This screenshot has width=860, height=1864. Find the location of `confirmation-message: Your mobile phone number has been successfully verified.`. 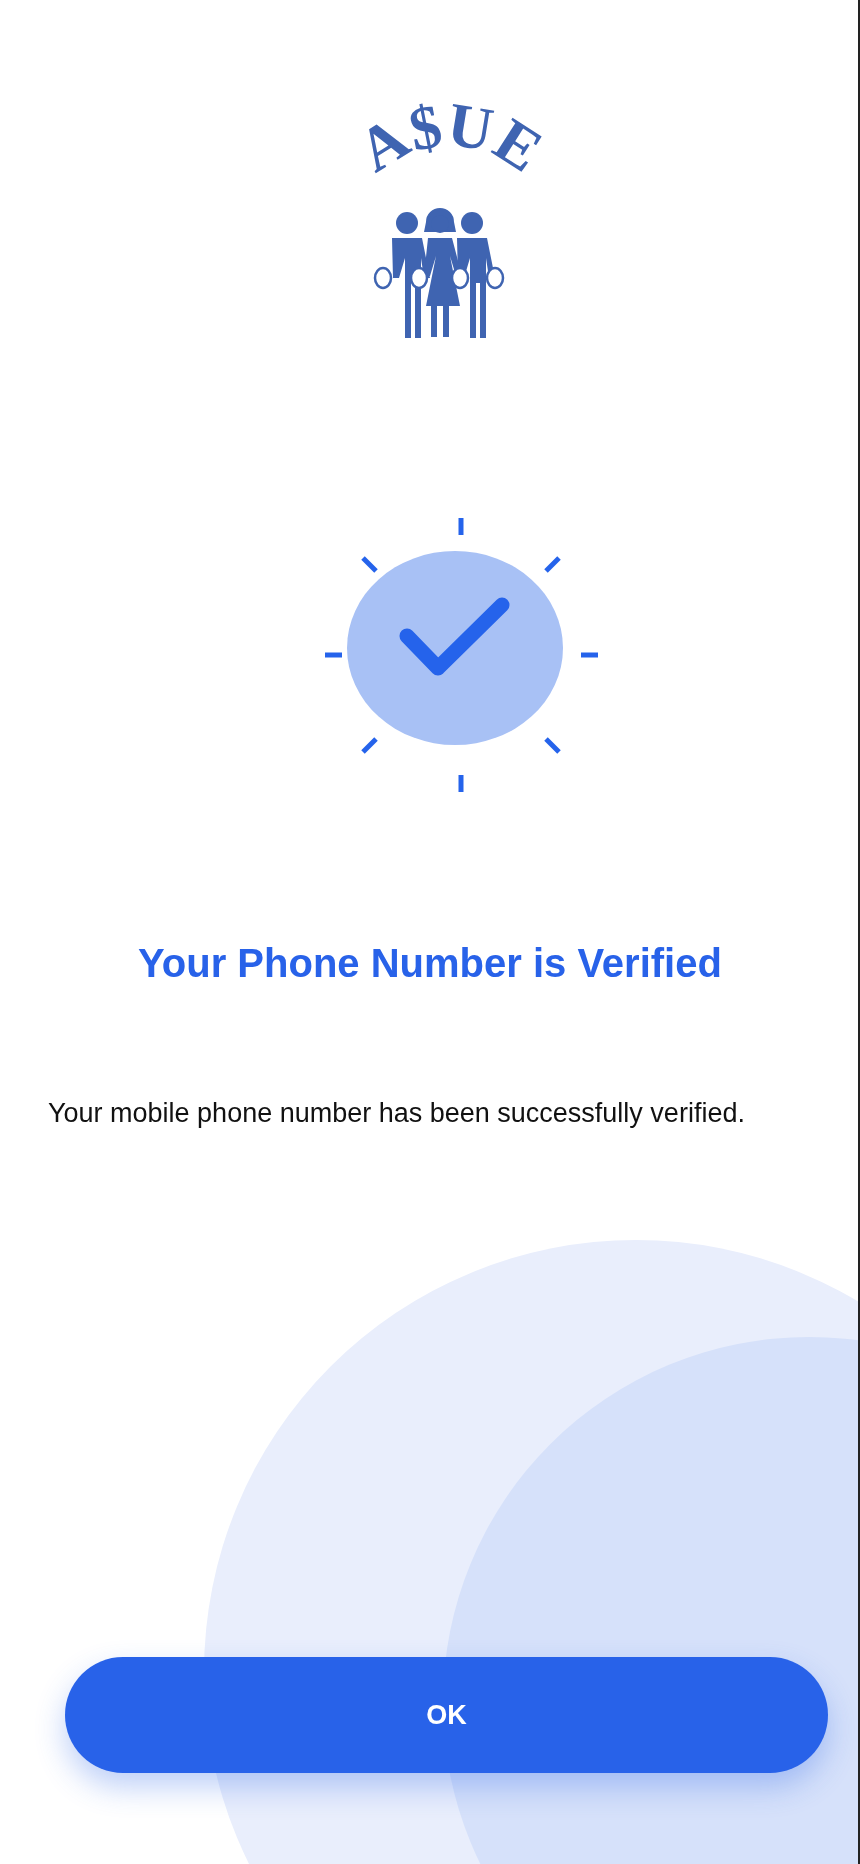

confirmation-message: Your mobile phone number has been successfully verified. is located at coordinates (397, 1113).